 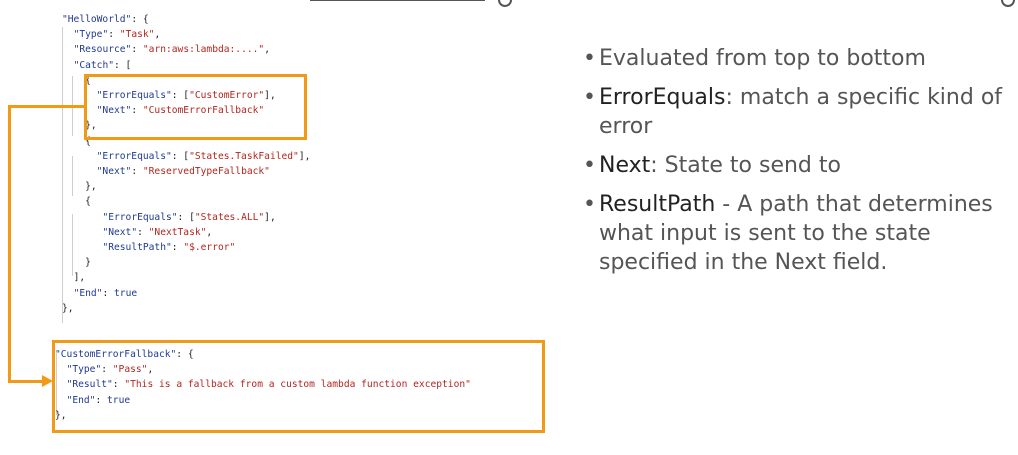 I want to click on code-punctuation: {, so click(x=88, y=202).